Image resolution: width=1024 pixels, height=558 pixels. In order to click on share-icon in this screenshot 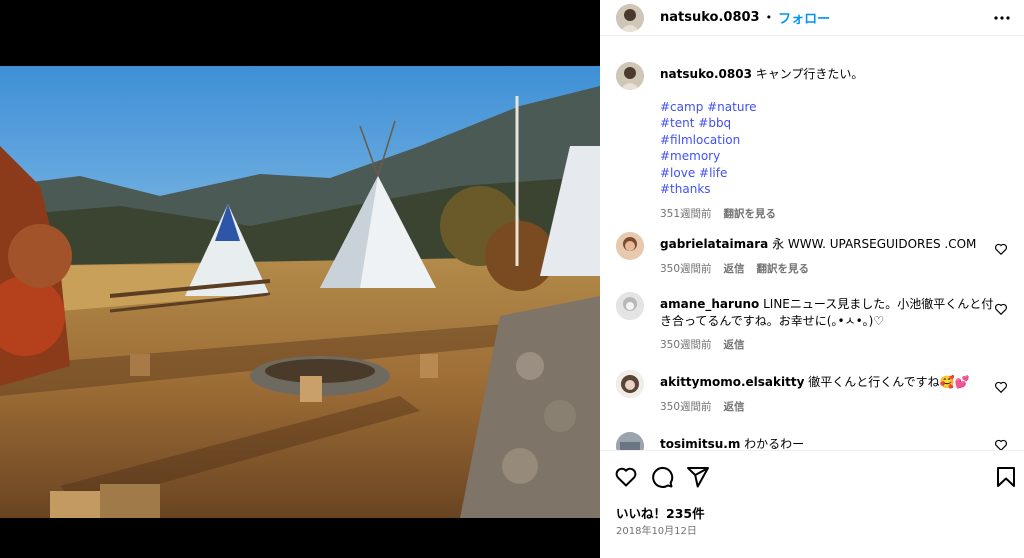, I will do `click(698, 477)`.